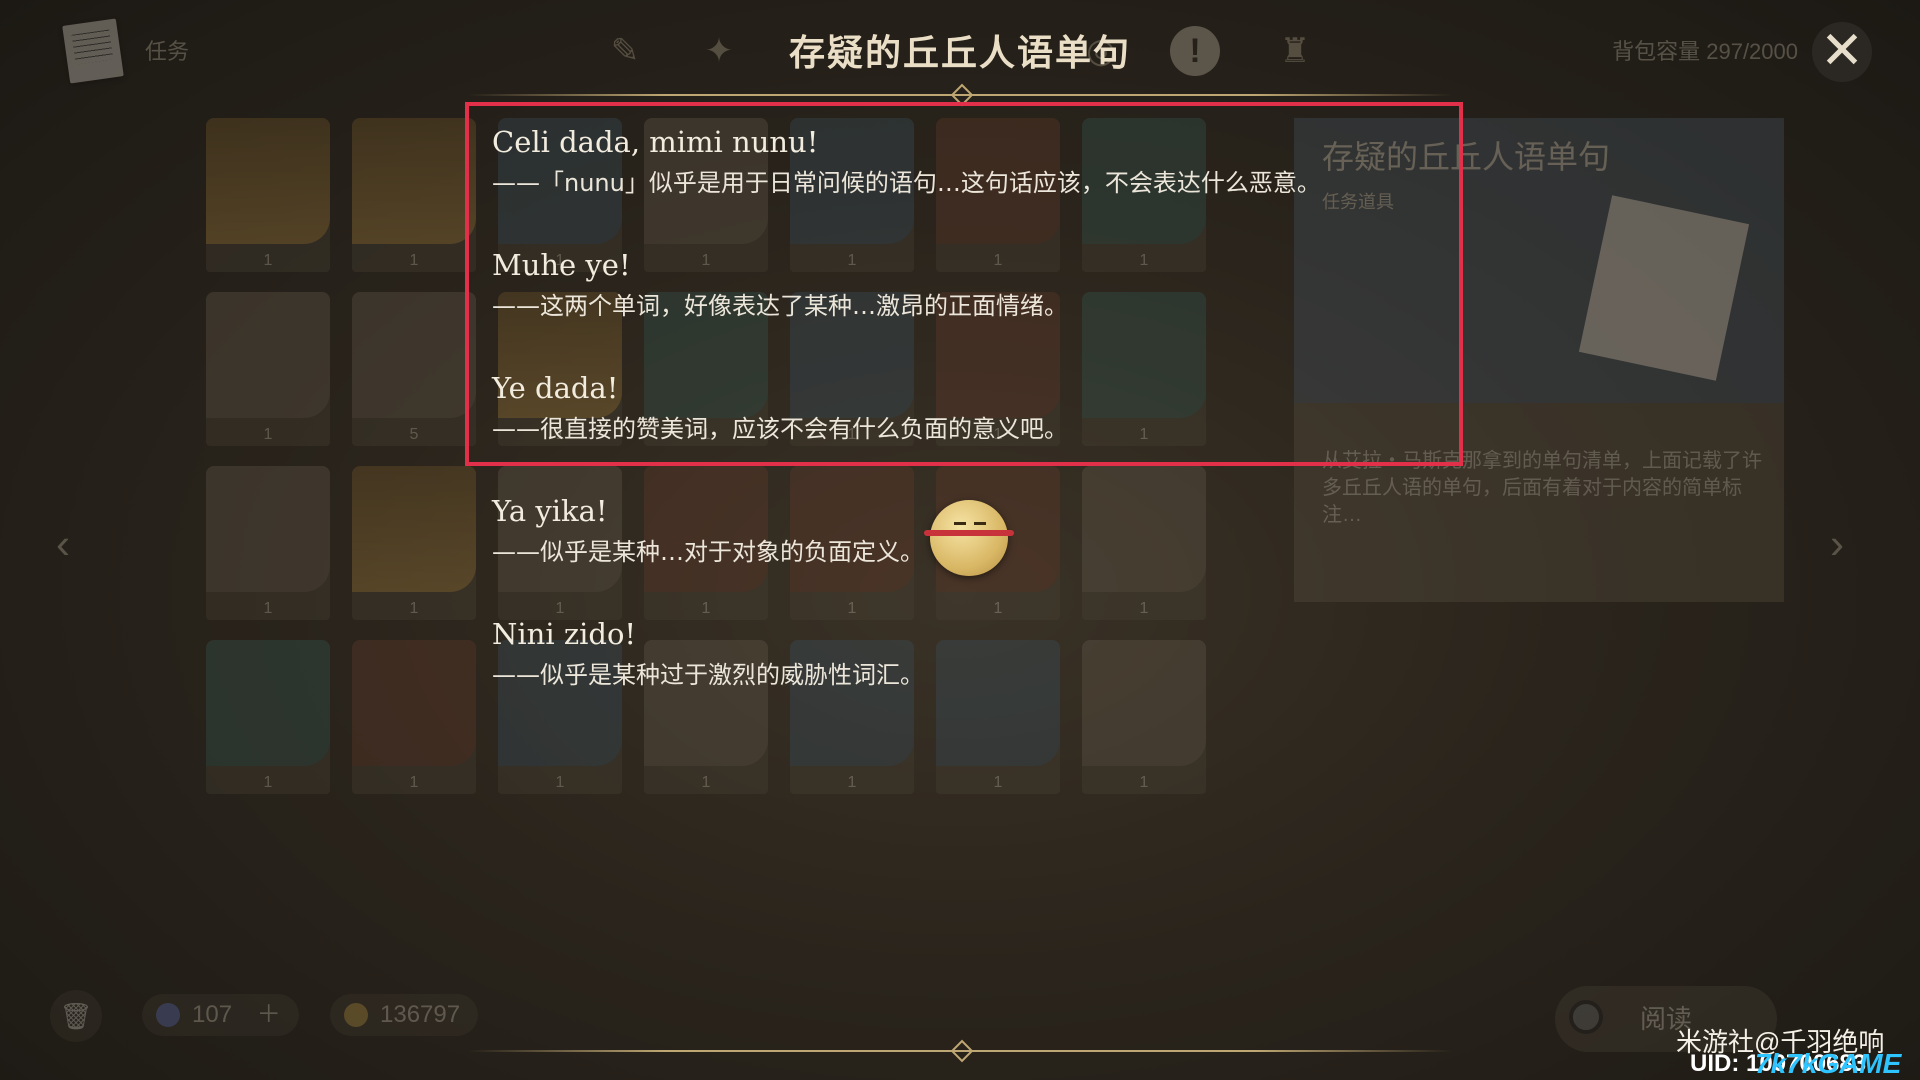 The height and width of the screenshot is (1080, 1920). Describe the element at coordinates (1828, 1063) in the screenshot. I see `watermark-badge: 7k7kGAME` at that location.